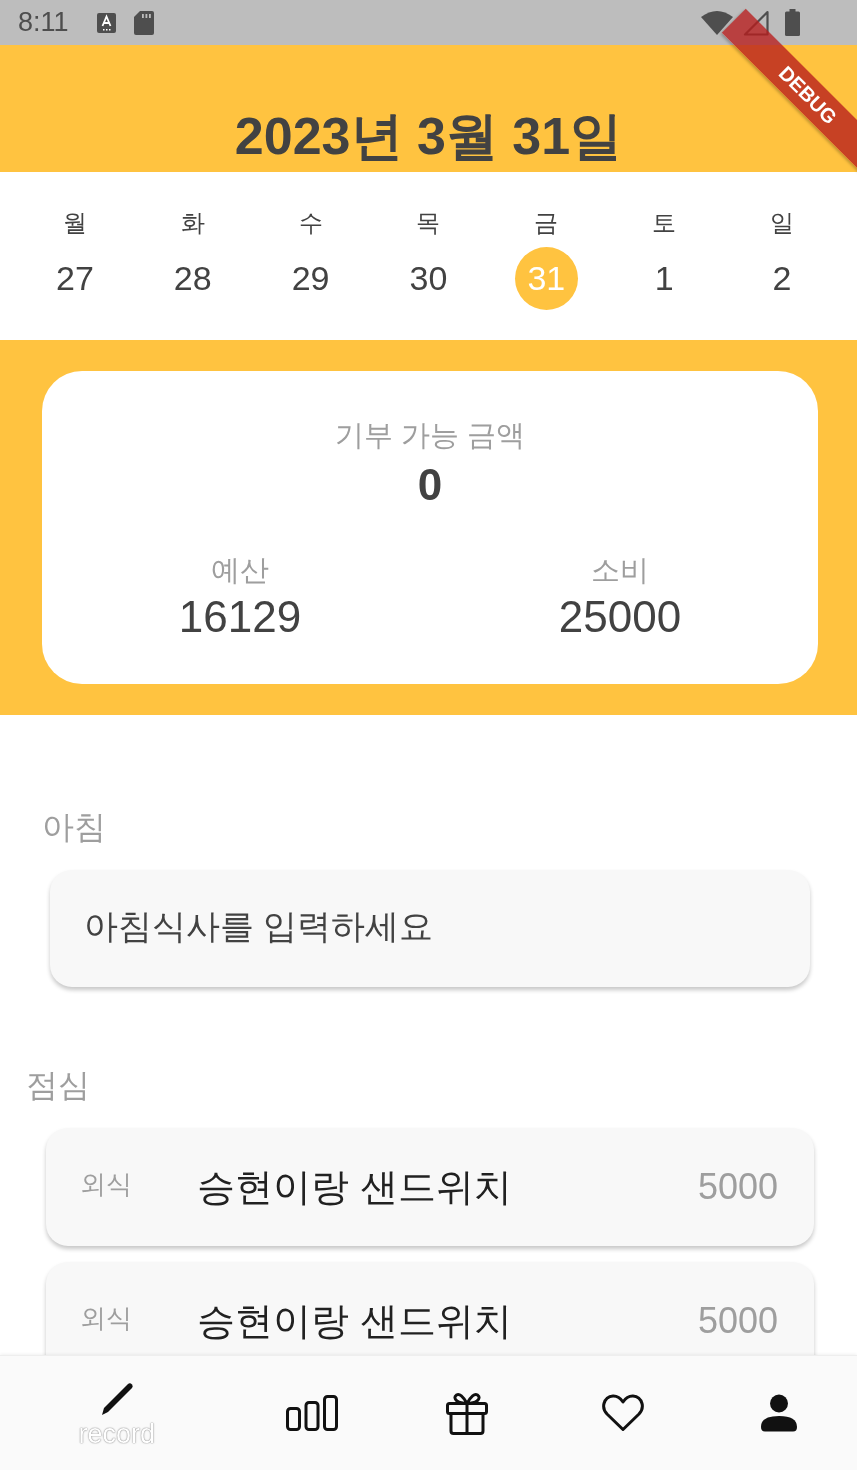 The height and width of the screenshot is (1470, 857). Describe the element at coordinates (717, 22) in the screenshot. I see `wifi-icon` at that location.